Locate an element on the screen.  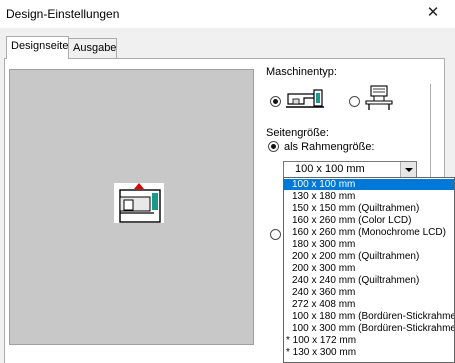
page-size-radio-other is located at coordinates (275, 234).